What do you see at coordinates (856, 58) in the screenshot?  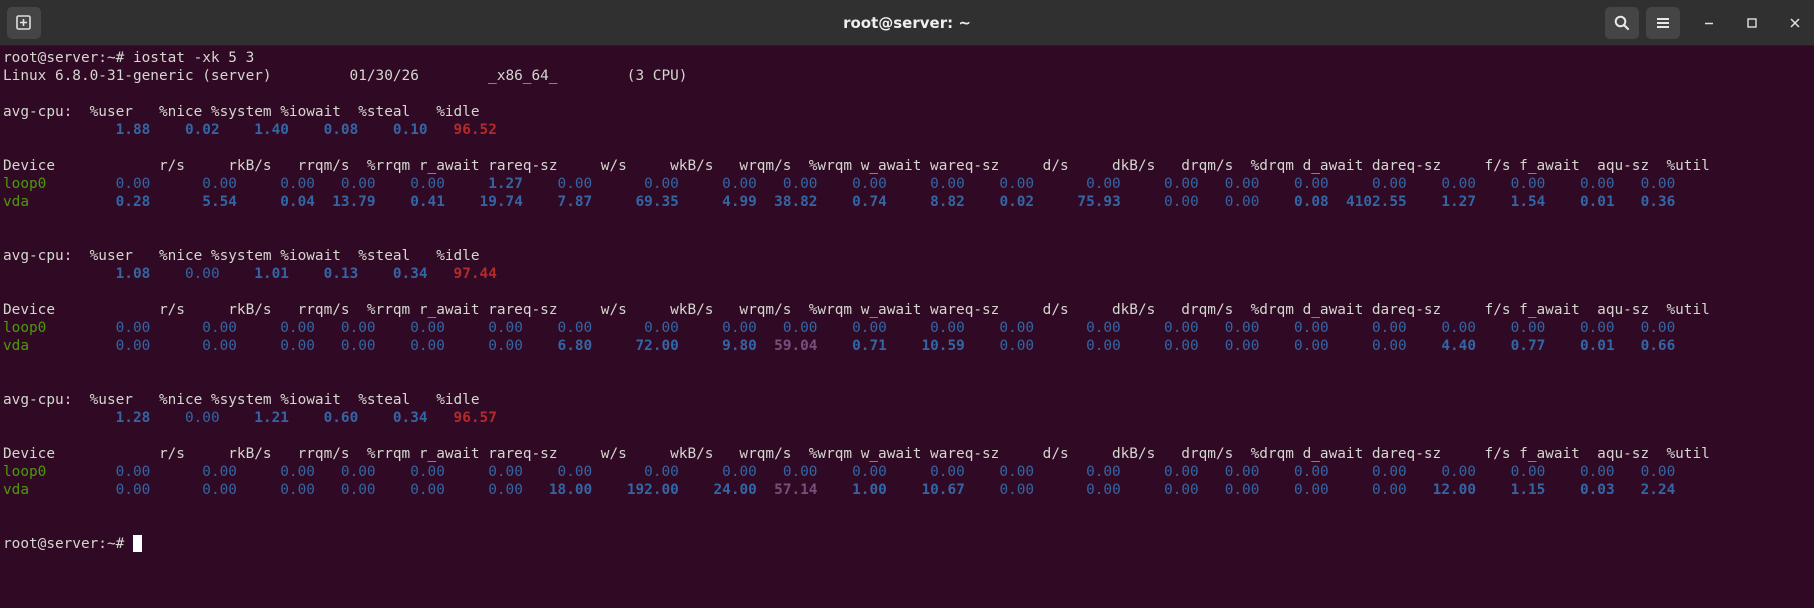 I see `command-line: root@server:~# iostat -xk 5 3` at bounding box center [856, 58].